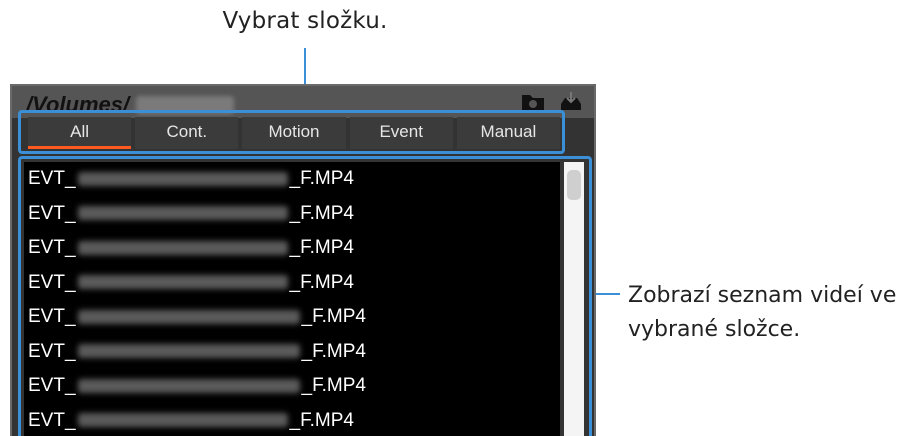 This screenshot has width=909, height=436. I want to click on callout-video-list-line2: vybrané složce., so click(714, 329).